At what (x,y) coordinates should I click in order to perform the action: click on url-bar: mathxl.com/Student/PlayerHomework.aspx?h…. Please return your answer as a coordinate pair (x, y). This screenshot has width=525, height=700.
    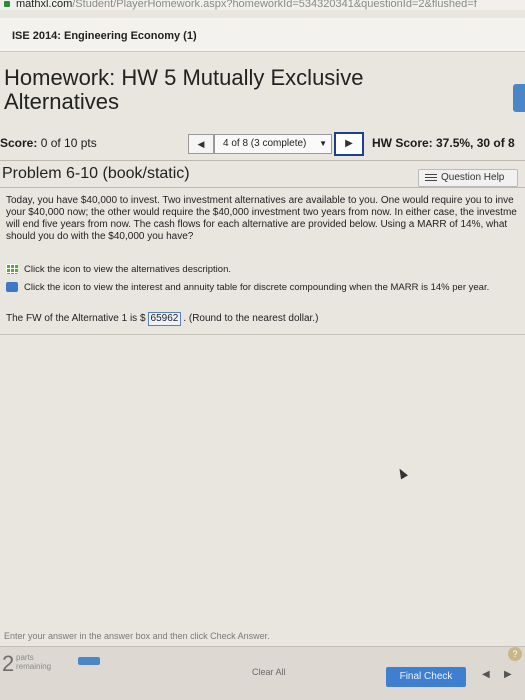
    Looking at the image, I should click on (262, 5).